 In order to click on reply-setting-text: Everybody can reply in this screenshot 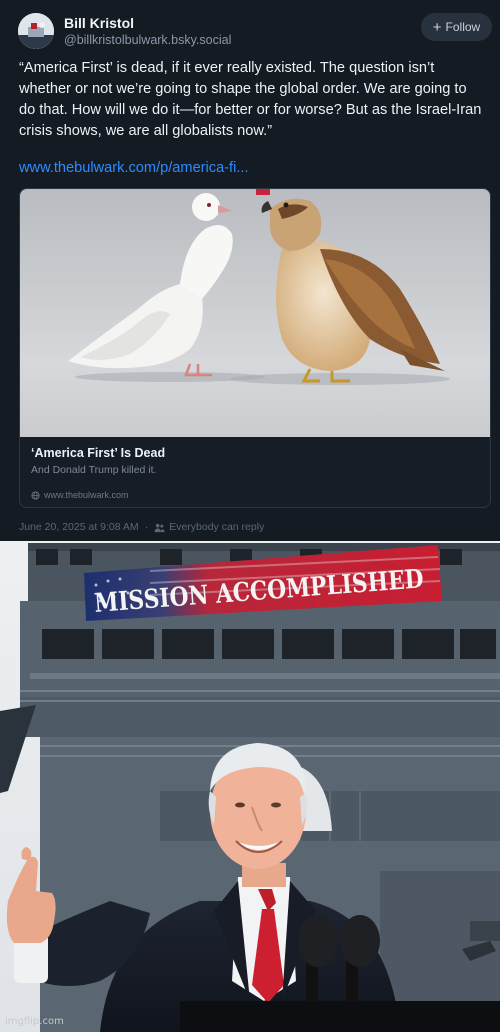, I will do `click(217, 527)`.